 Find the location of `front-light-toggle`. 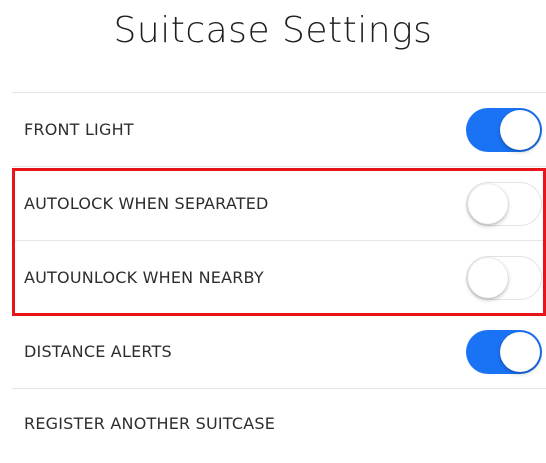

front-light-toggle is located at coordinates (504, 130).